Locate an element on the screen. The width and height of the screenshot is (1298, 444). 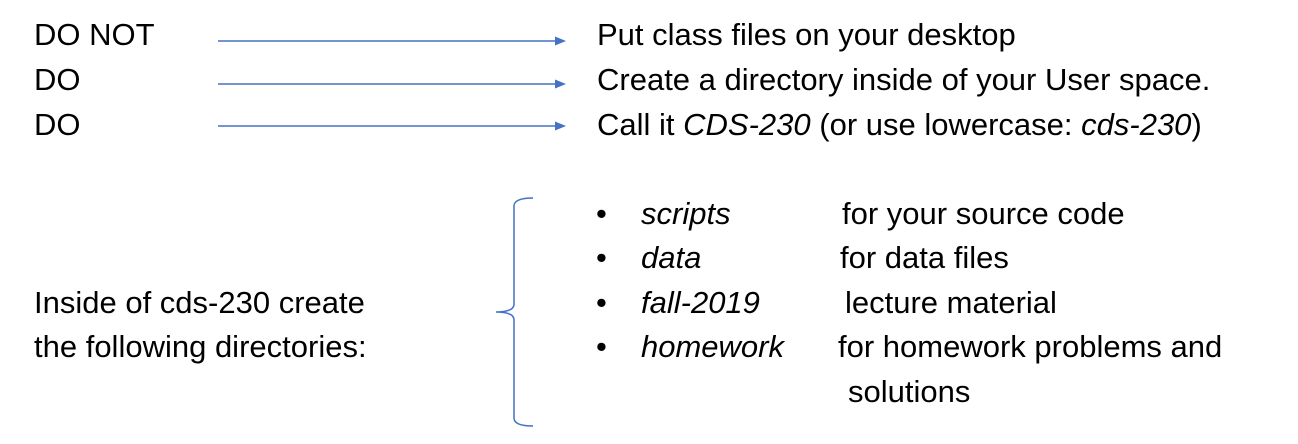
directory-desc-data: for data files is located at coordinates (924, 257).